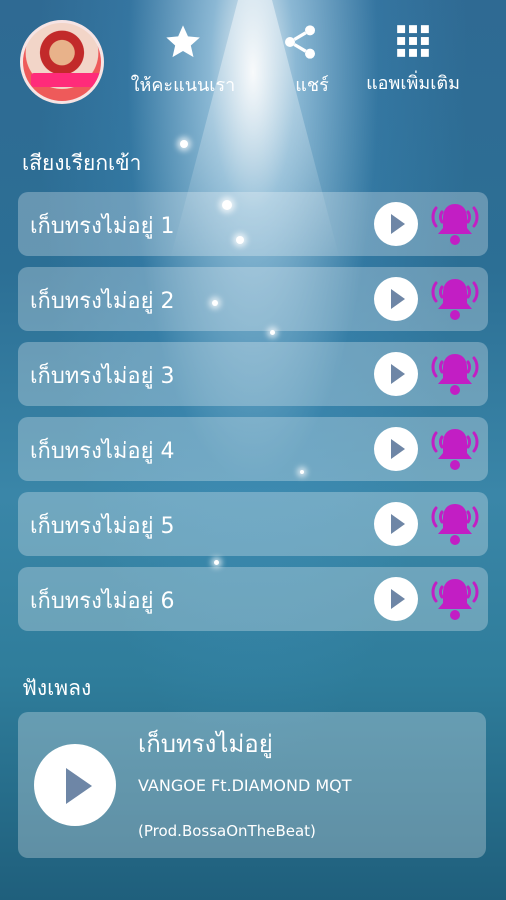 The height and width of the screenshot is (900, 506). I want to click on ringtone-row: เก็บทรงไม่อยู่ 3, so click(253, 374).